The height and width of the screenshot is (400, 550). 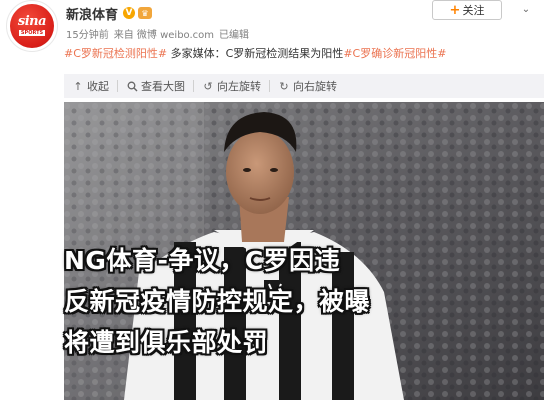 I want to click on verified-icon: V, so click(x=129, y=13).